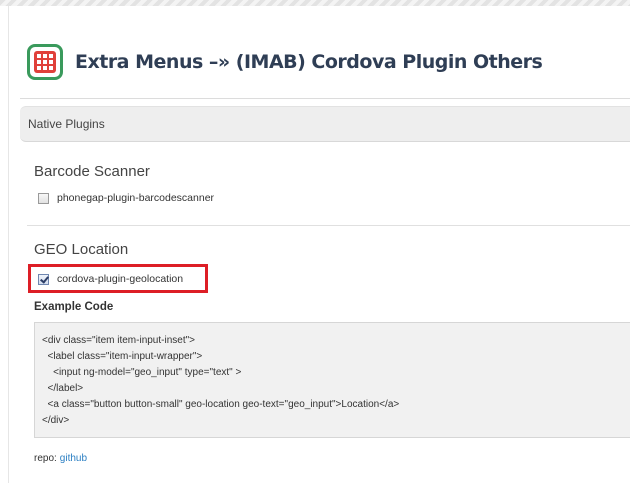  Describe the element at coordinates (73, 458) in the screenshot. I see `github-link: github` at that location.